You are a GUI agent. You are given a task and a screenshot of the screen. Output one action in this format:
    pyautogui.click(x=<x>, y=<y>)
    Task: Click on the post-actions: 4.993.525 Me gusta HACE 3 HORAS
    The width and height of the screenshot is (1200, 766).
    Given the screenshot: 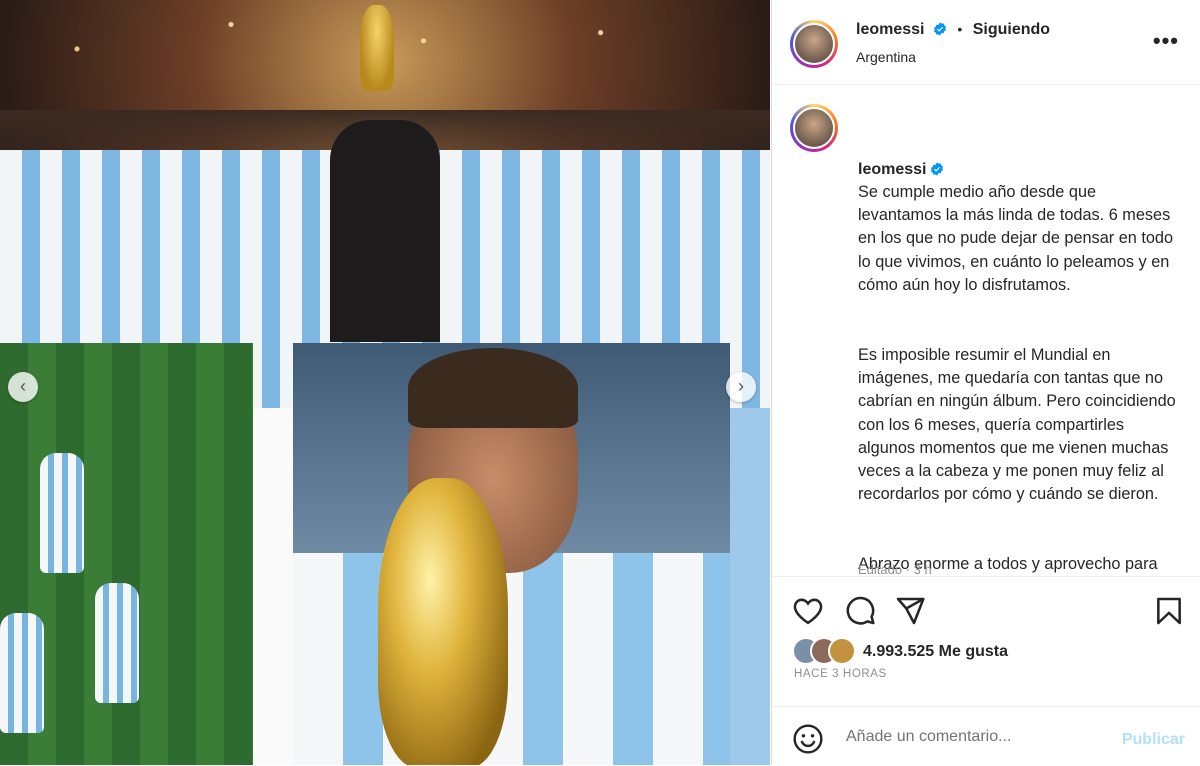 What is the action you would take?
    pyautogui.click(x=986, y=641)
    